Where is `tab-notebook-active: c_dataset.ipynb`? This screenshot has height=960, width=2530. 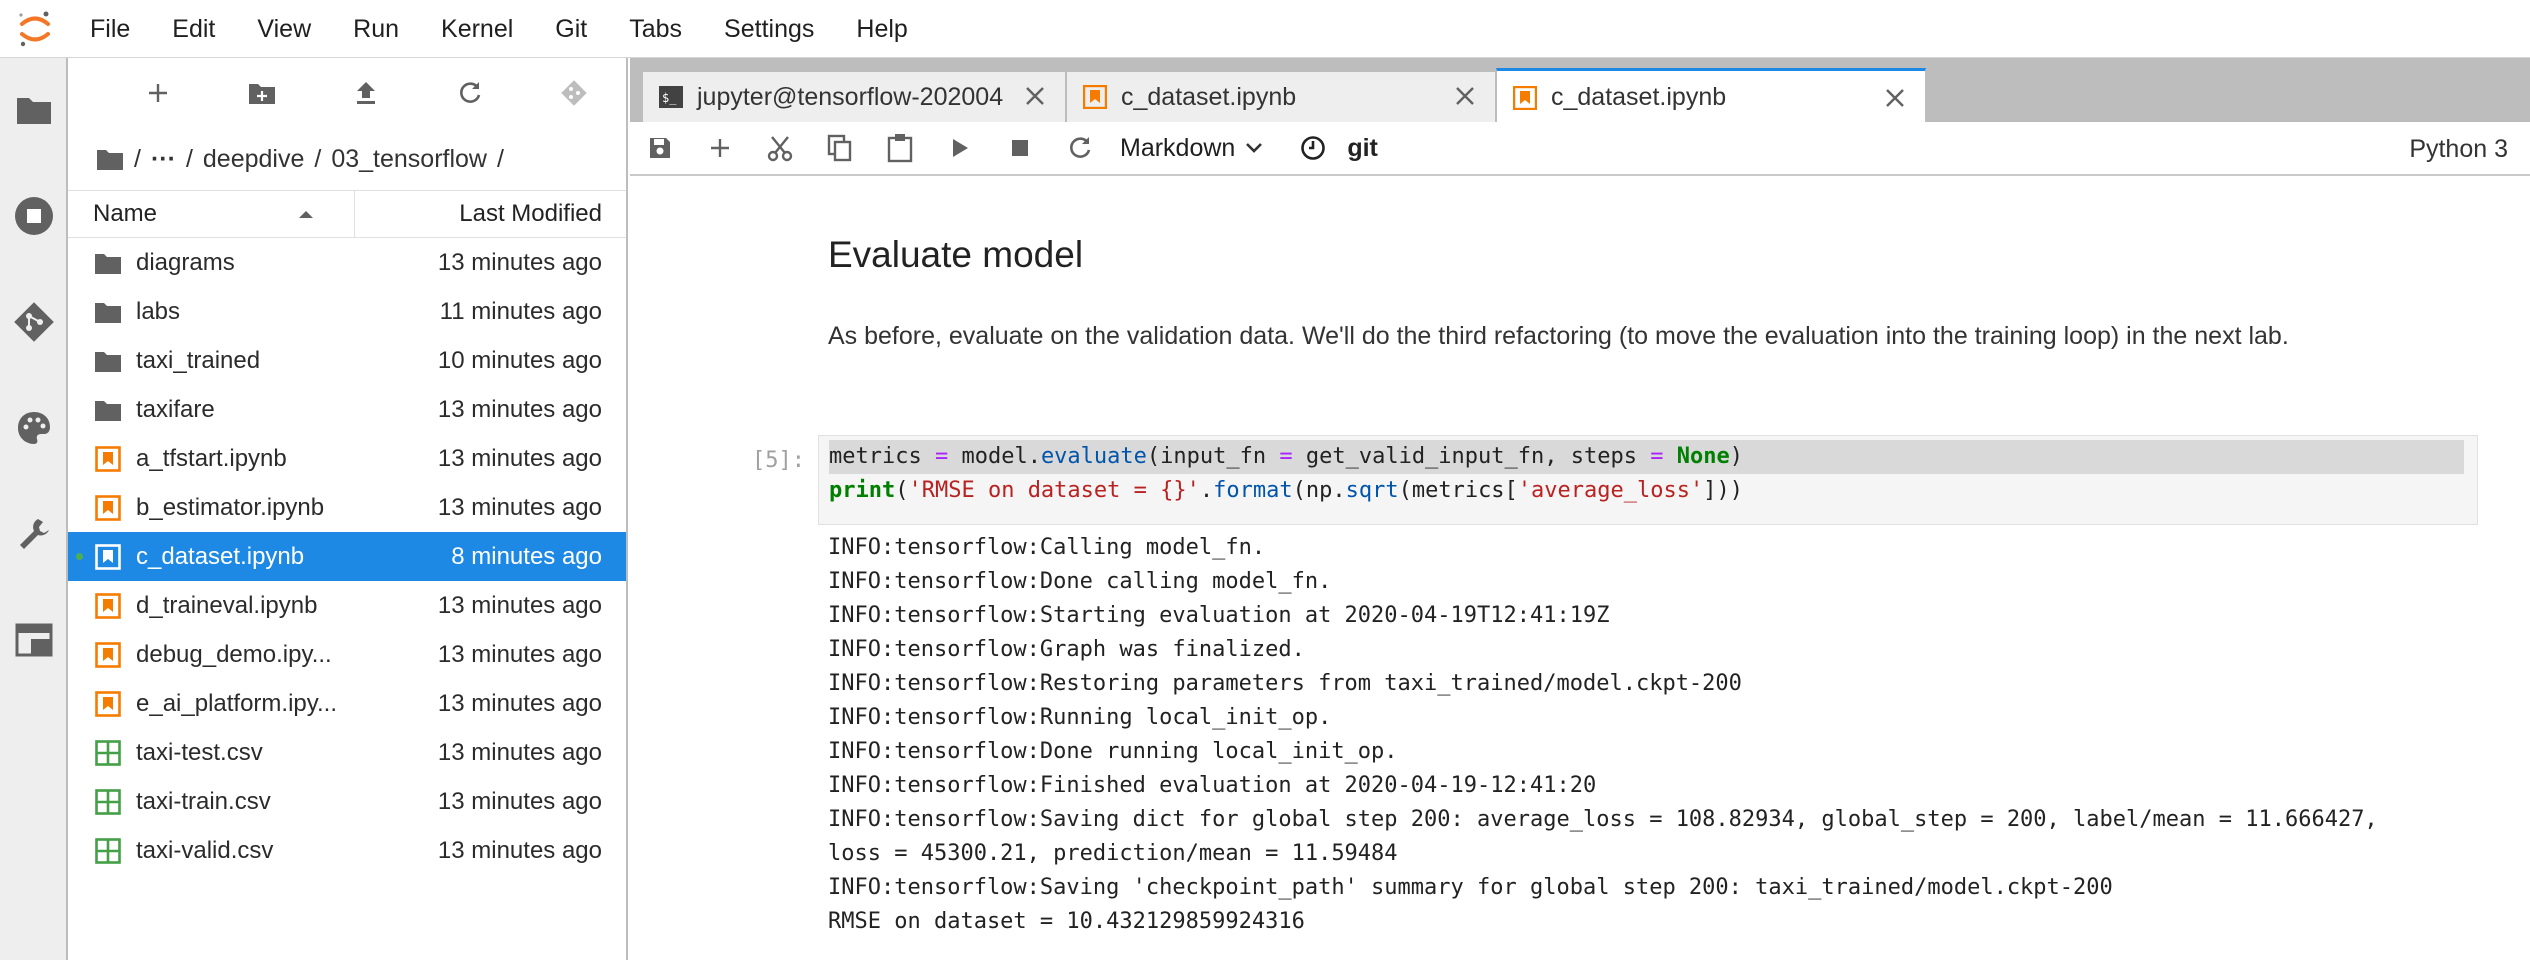 tab-notebook-active: c_dataset.ipynb is located at coordinates (1711, 96).